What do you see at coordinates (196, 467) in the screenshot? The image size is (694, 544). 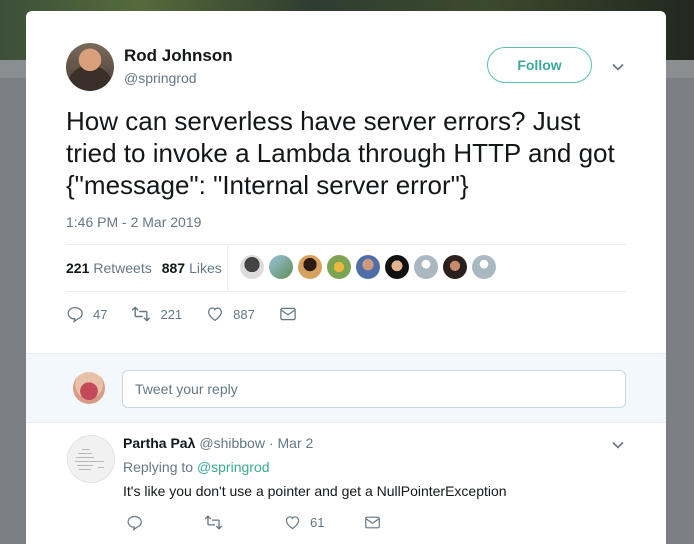 I see `replying-to: Replying to @springrod` at bounding box center [196, 467].